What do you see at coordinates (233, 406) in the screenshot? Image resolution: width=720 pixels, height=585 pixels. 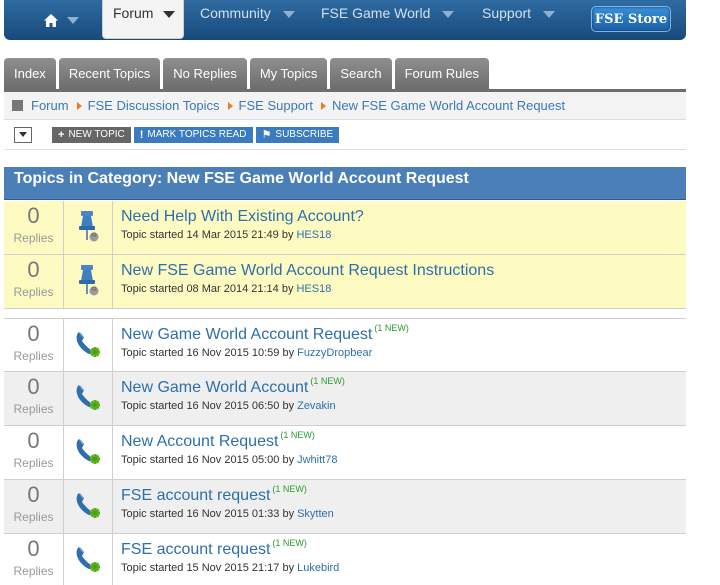 I see `topic-date: 16 Nov 2015 06:50` at bounding box center [233, 406].